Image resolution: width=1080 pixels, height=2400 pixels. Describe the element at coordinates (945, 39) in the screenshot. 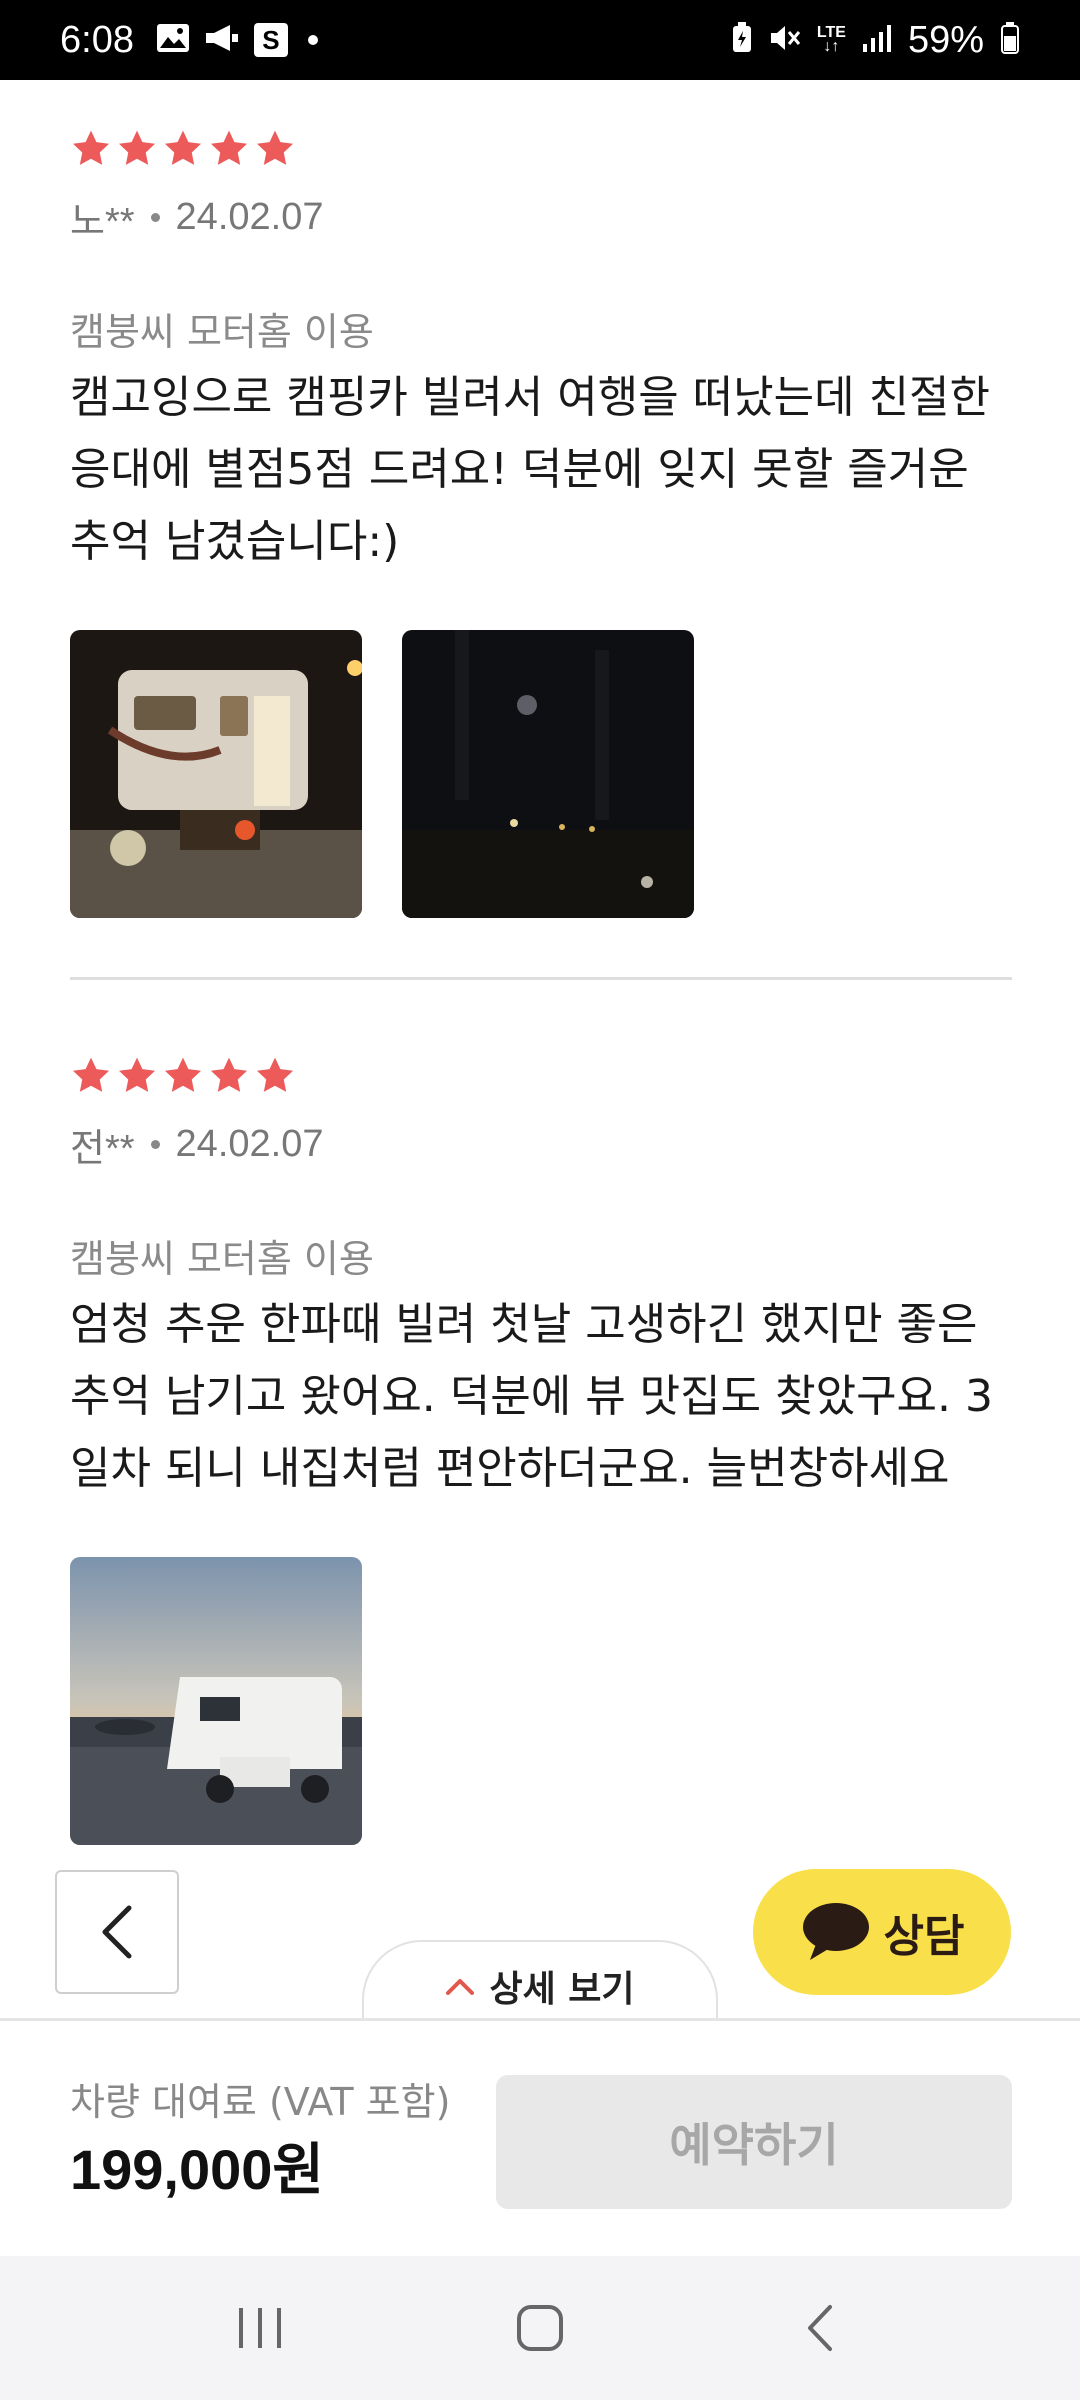

I see `battery-percent: 59%` at that location.